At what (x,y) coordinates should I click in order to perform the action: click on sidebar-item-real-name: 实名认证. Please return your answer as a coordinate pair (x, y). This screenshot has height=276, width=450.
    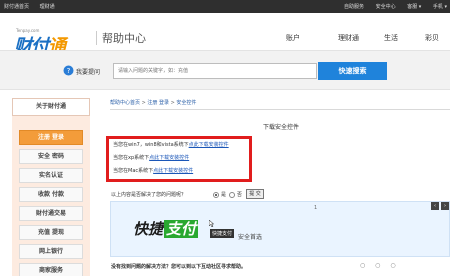
    Looking at the image, I should click on (51, 175).